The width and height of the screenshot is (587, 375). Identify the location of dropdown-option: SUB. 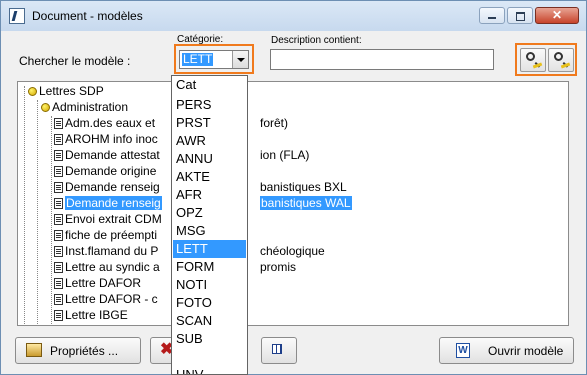
(209, 339).